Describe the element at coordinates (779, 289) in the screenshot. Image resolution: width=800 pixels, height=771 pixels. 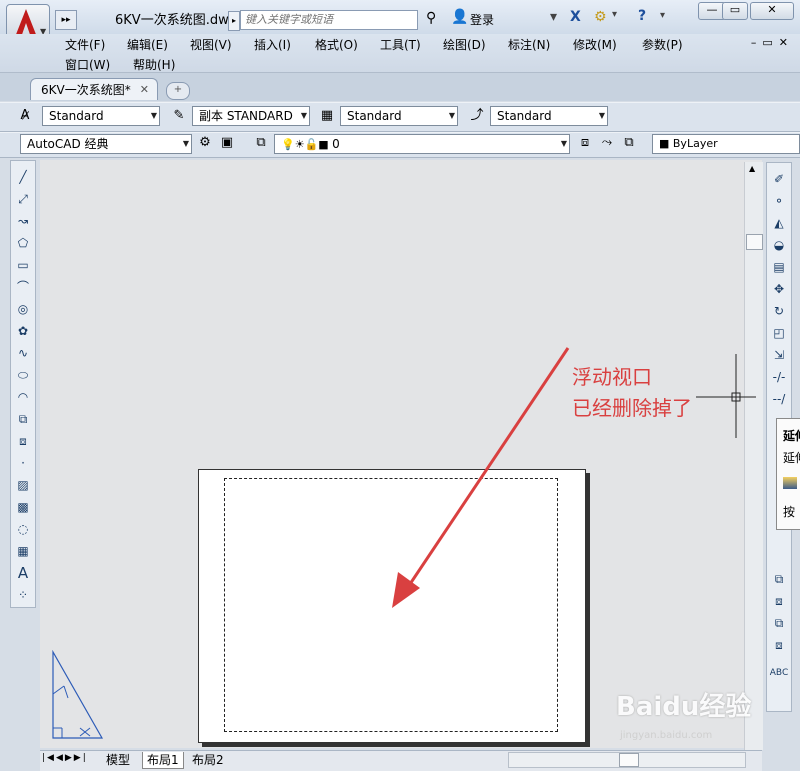
I see `move-icon: ✥` at that location.